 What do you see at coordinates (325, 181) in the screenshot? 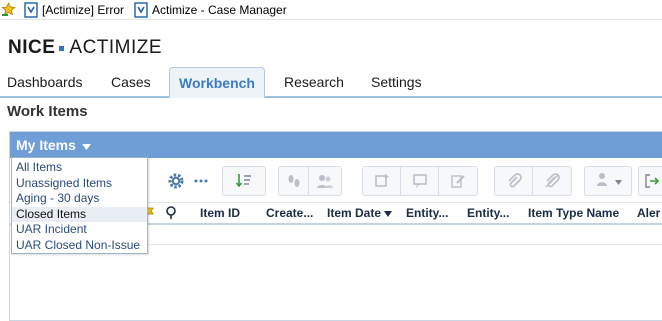
I see `users-icon` at bounding box center [325, 181].